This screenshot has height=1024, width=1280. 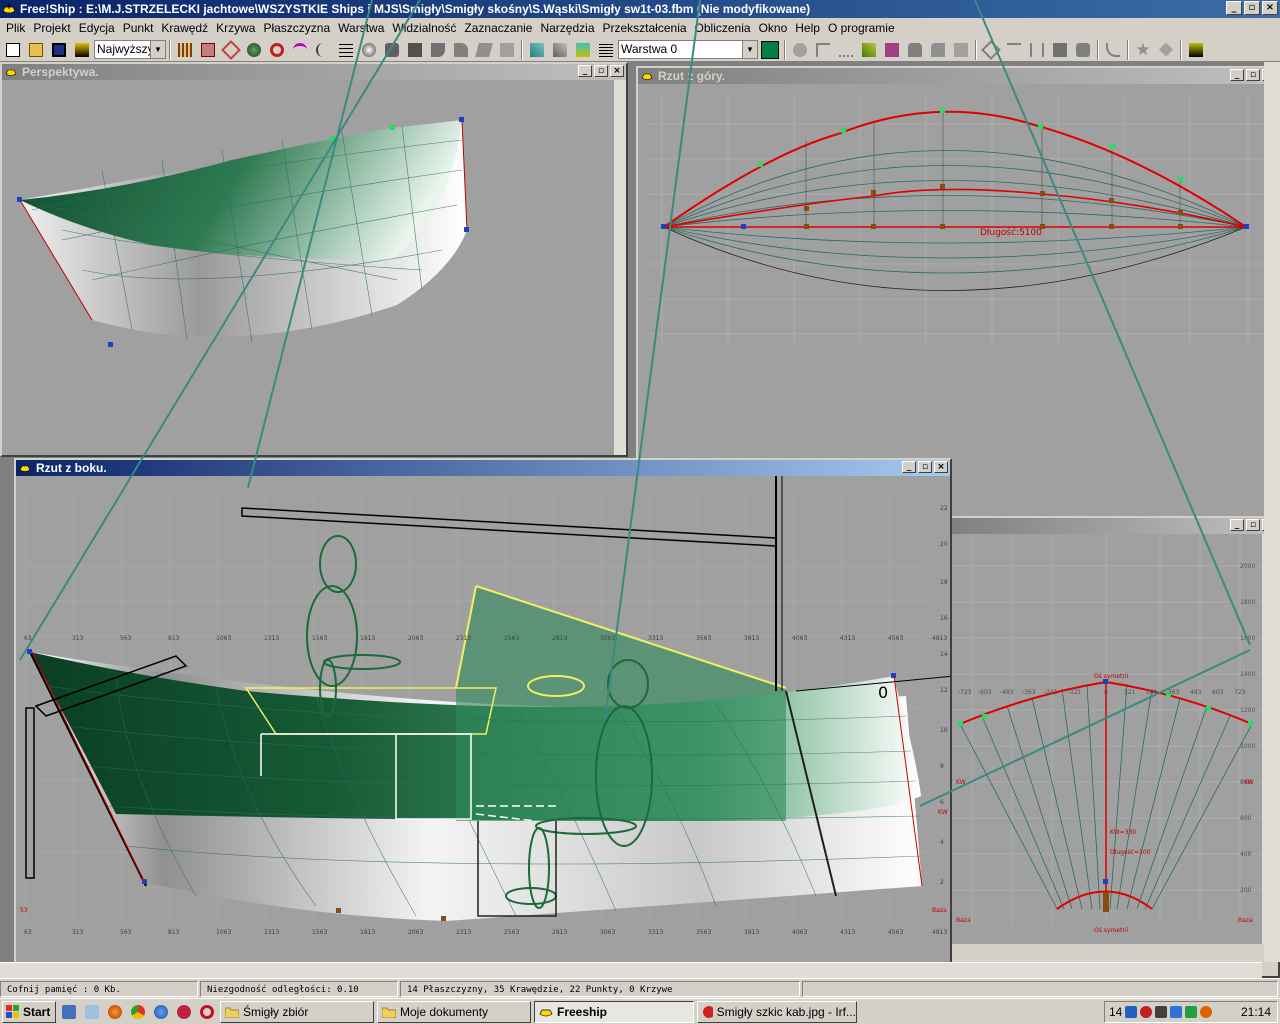 What do you see at coordinates (484, 50) in the screenshot?
I see `view-persp-button` at bounding box center [484, 50].